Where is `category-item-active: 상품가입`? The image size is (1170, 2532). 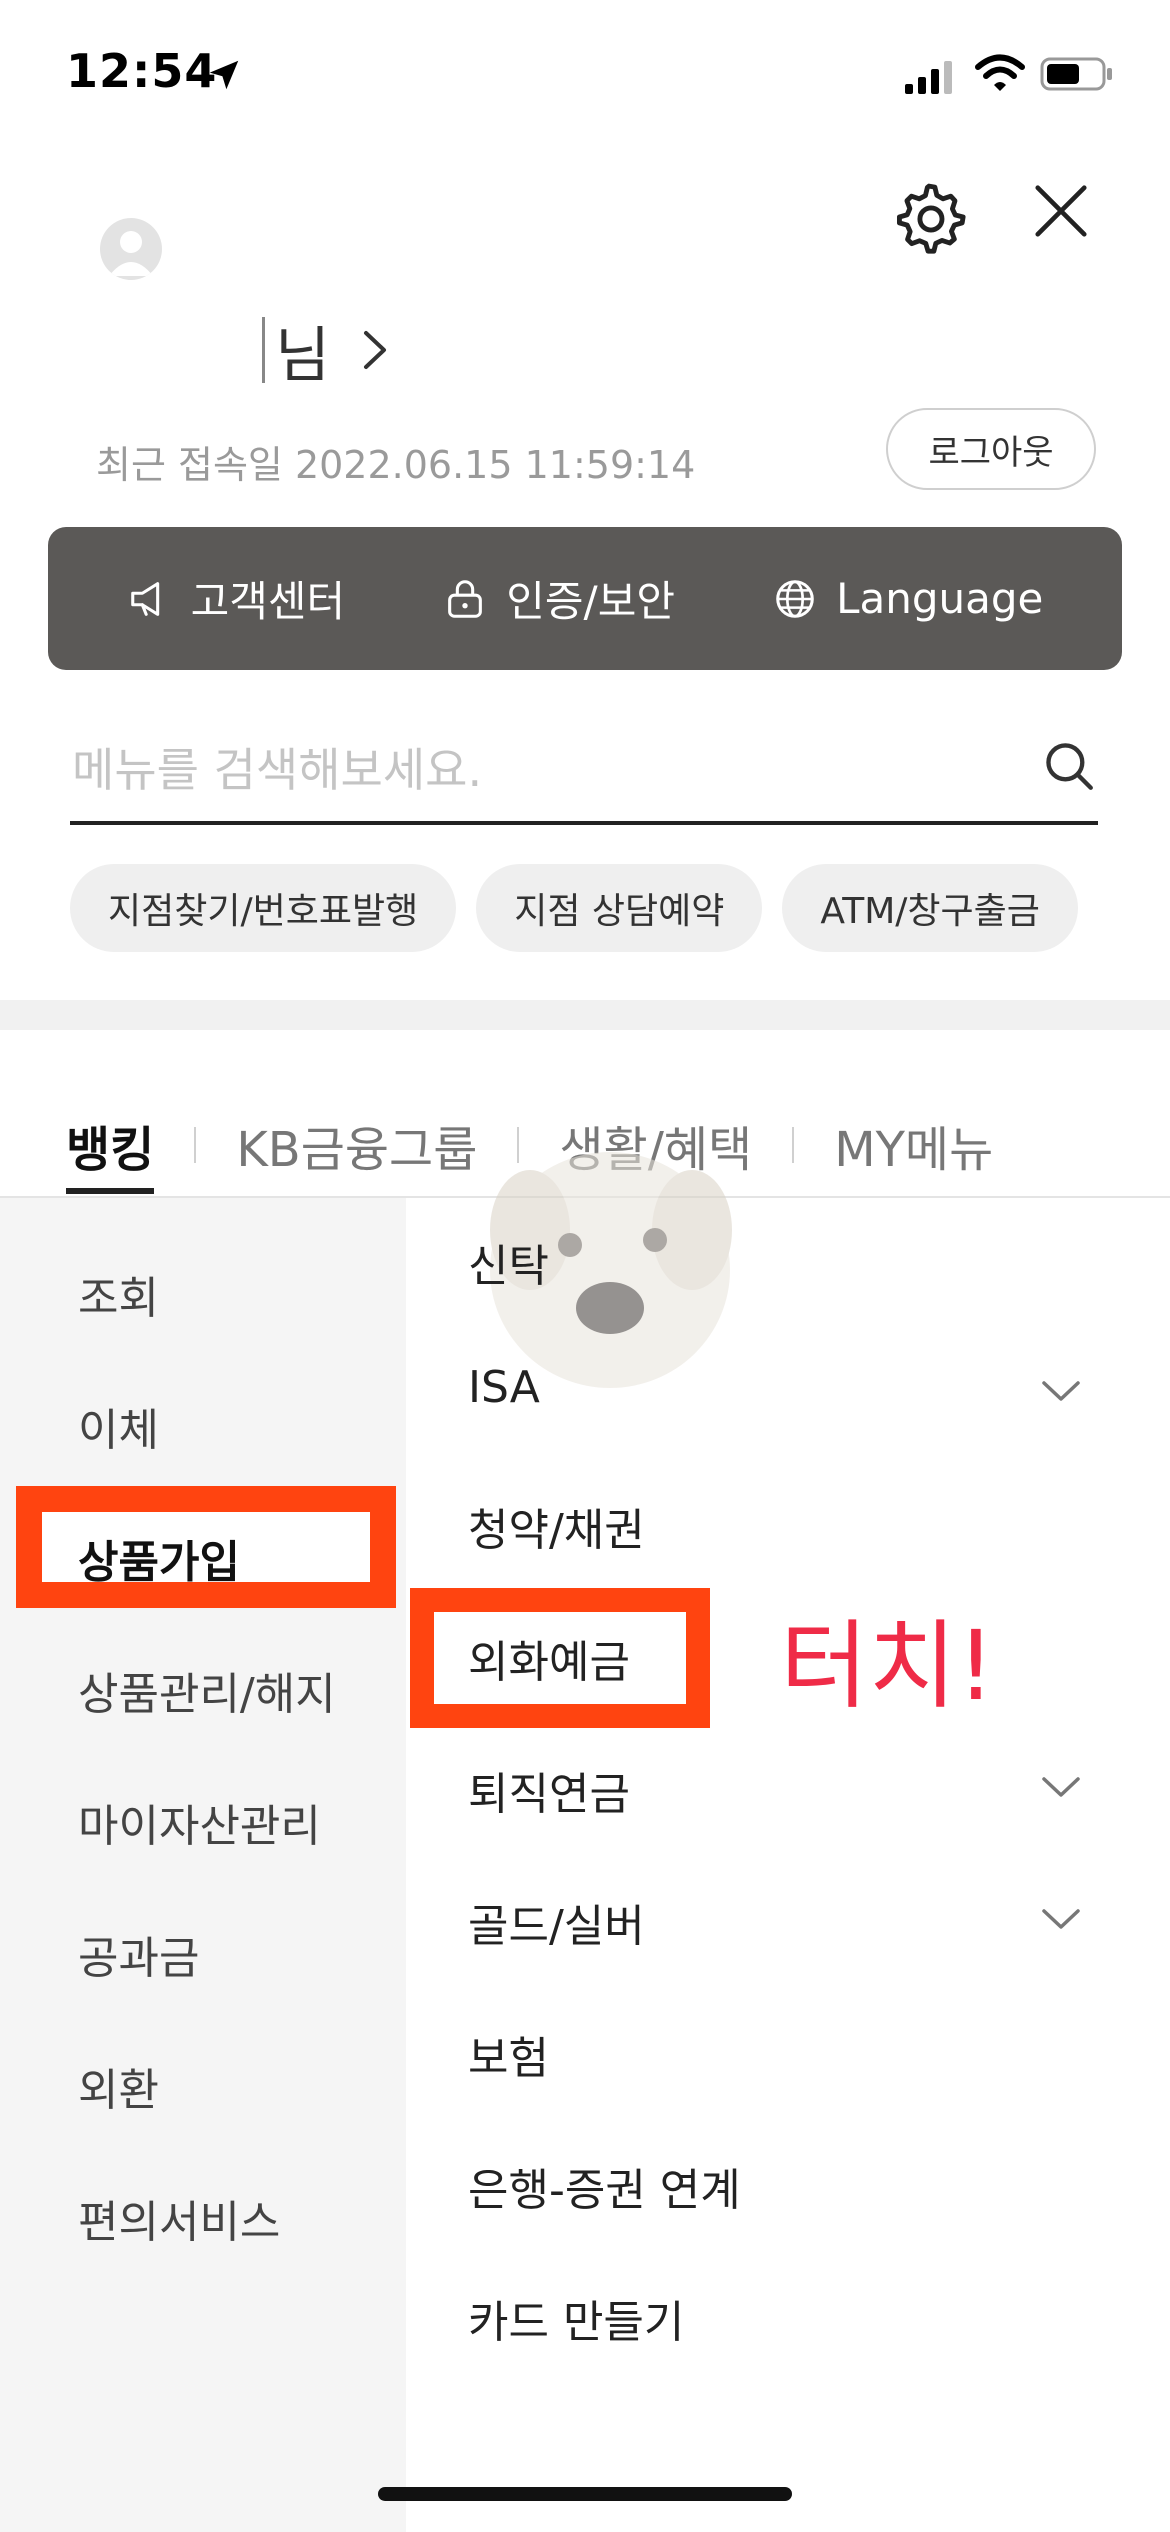 category-item-active: 상품가입 is located at coordinates (159, 1558).